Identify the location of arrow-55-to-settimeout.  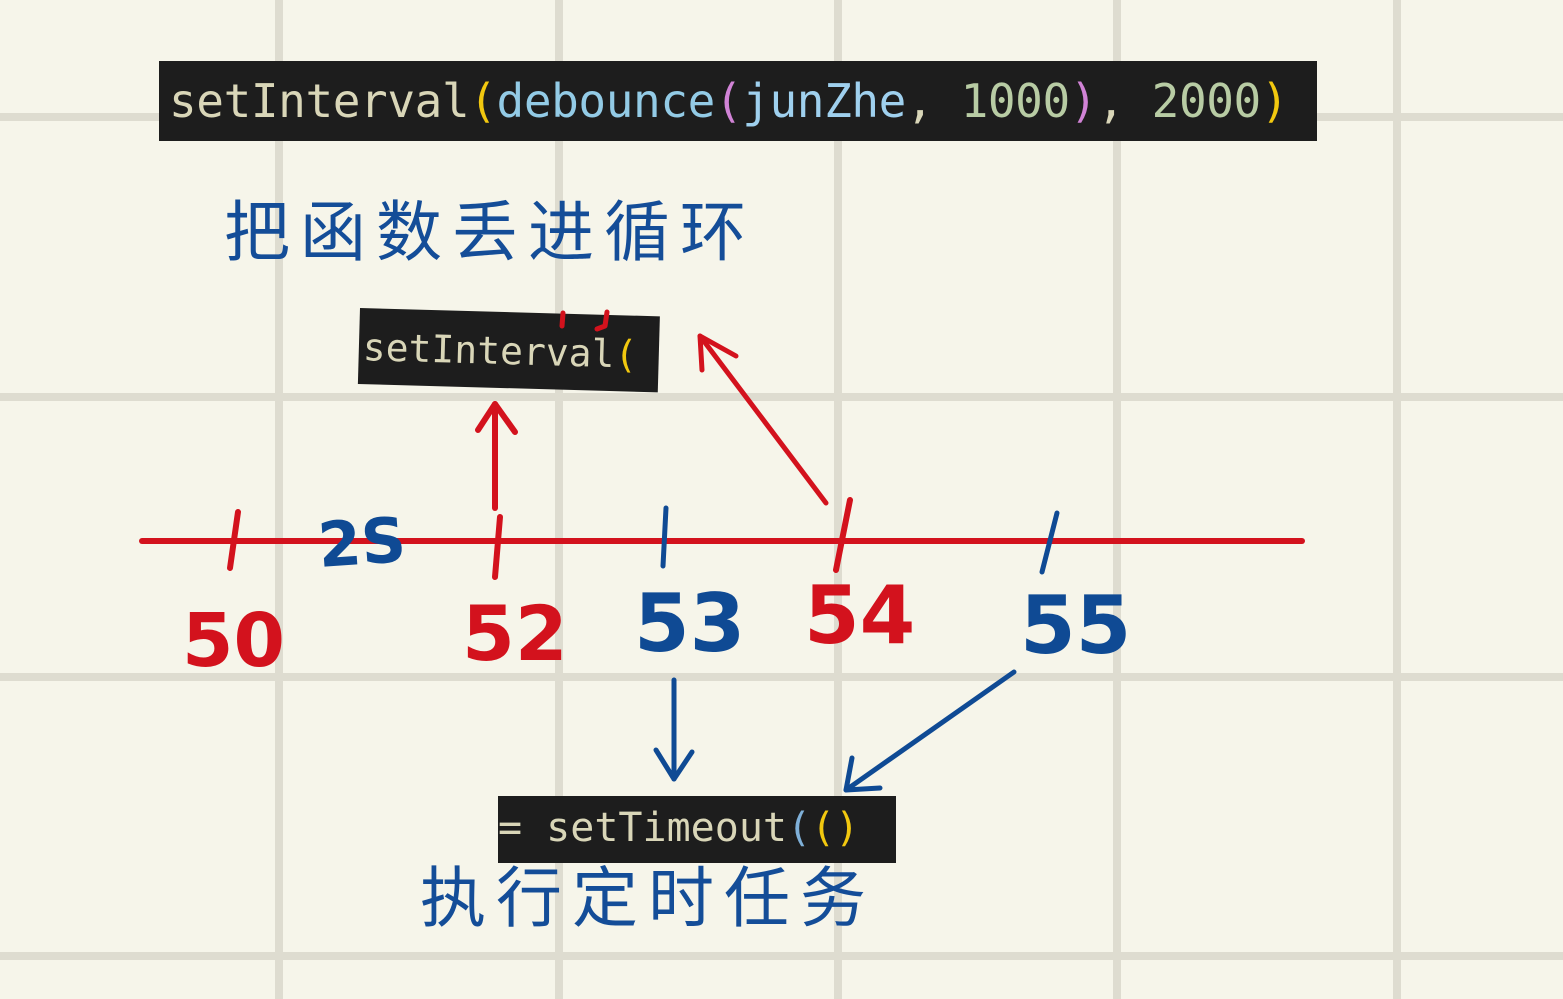
(930, 731).